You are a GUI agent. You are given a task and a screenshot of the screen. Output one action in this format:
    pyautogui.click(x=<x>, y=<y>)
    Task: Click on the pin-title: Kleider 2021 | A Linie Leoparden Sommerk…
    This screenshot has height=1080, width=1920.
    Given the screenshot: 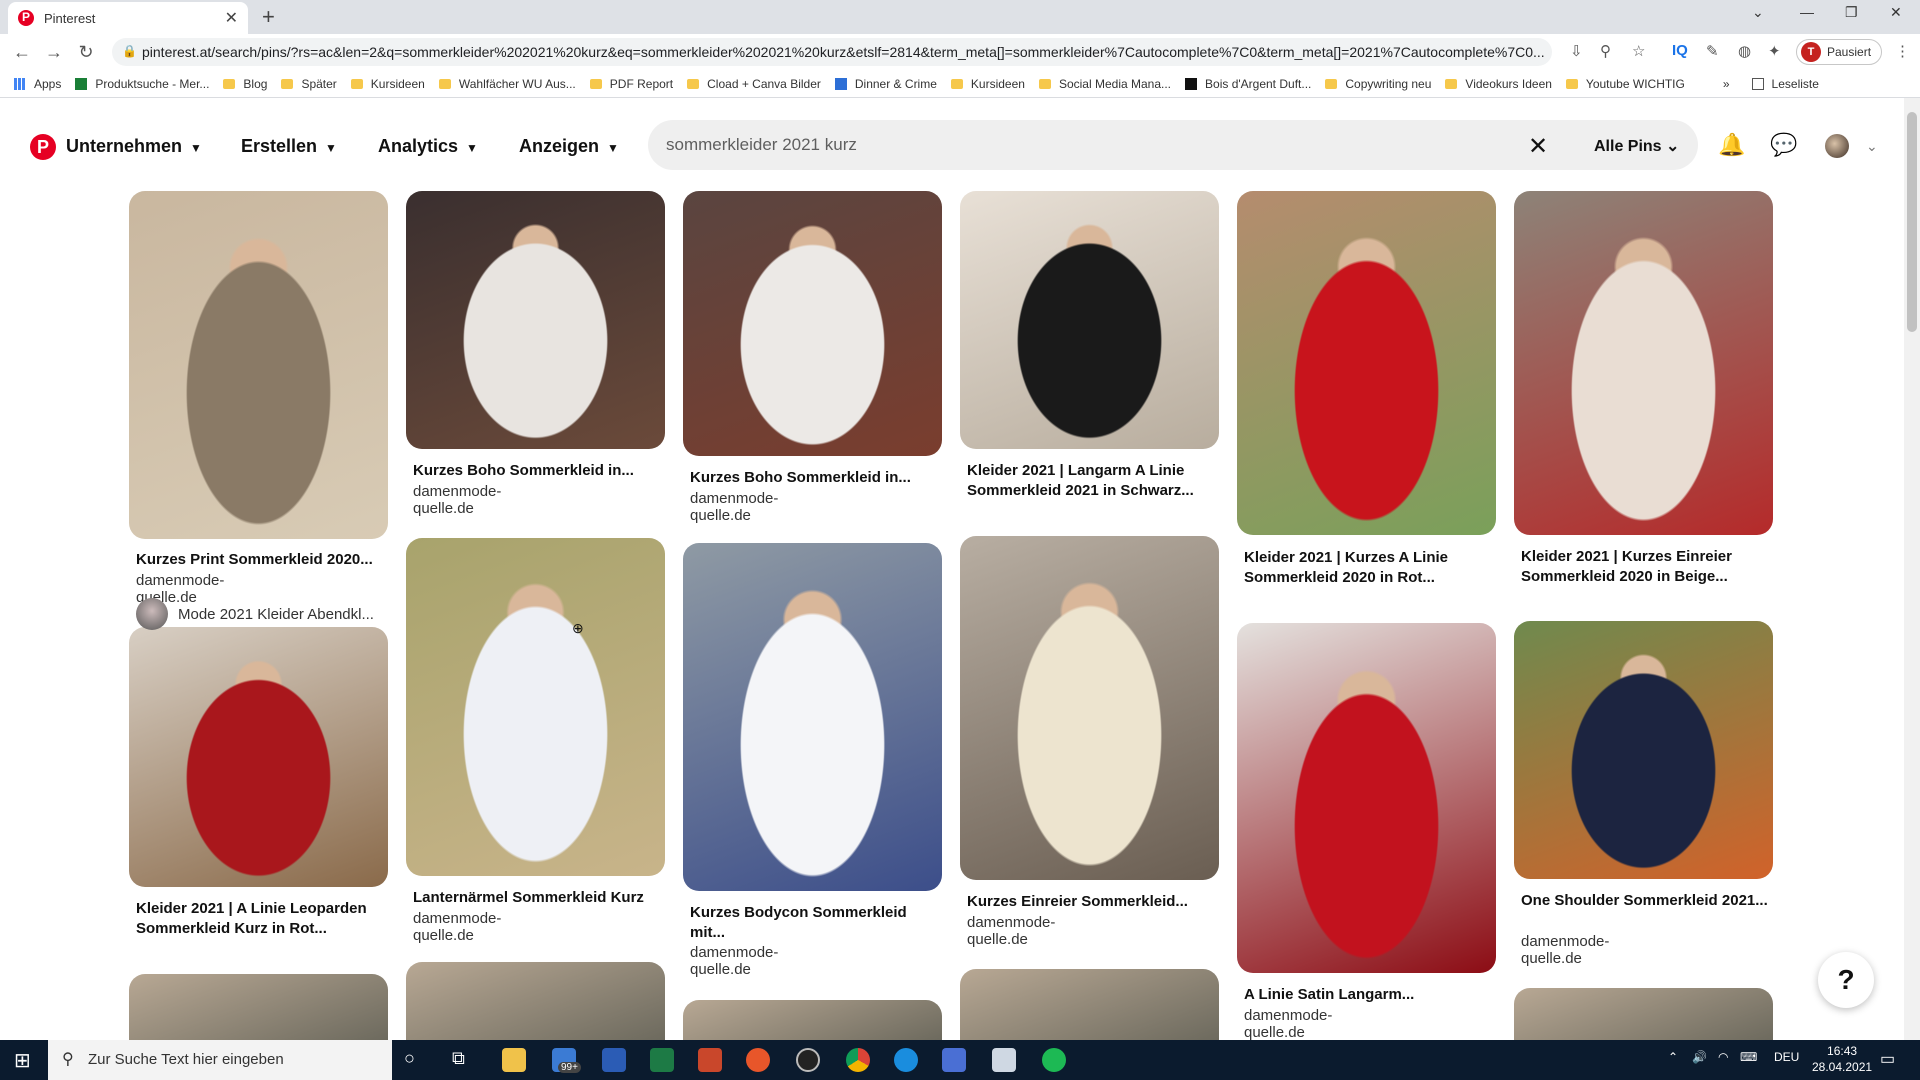 What is the action you would take?
    pyautogui.click(x=261, y=919)
    